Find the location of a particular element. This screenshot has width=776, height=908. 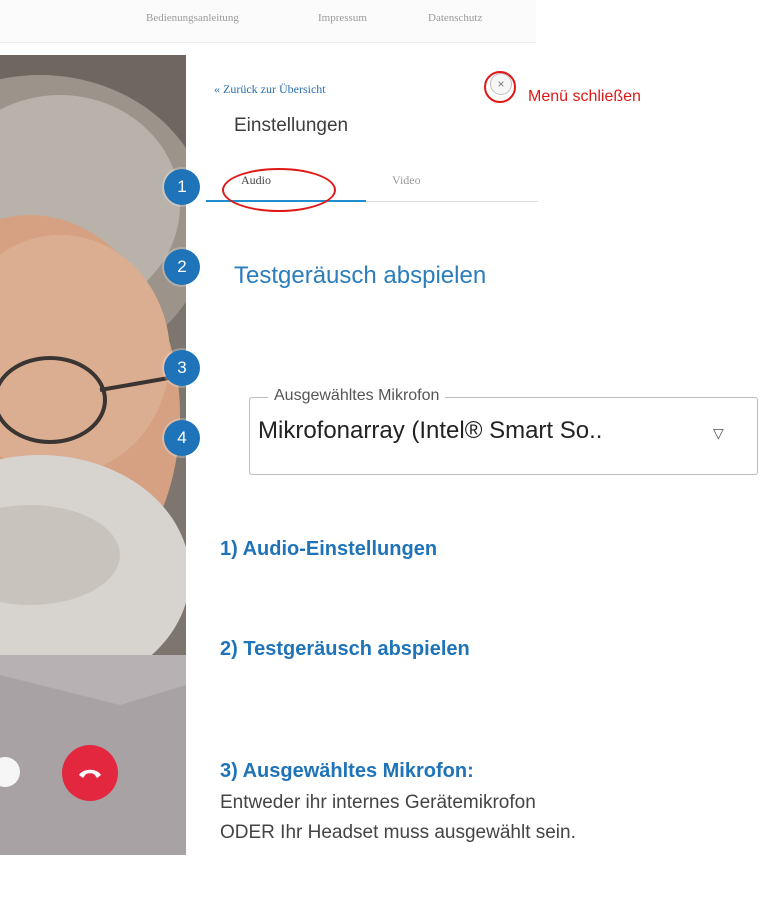

back-to-overview-link: « Zurück zur Übersicht is located at coordinates (270, 89).